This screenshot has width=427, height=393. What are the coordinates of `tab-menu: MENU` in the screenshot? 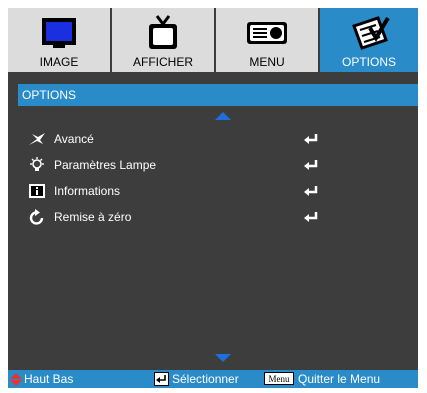 It's located at (268, 40).